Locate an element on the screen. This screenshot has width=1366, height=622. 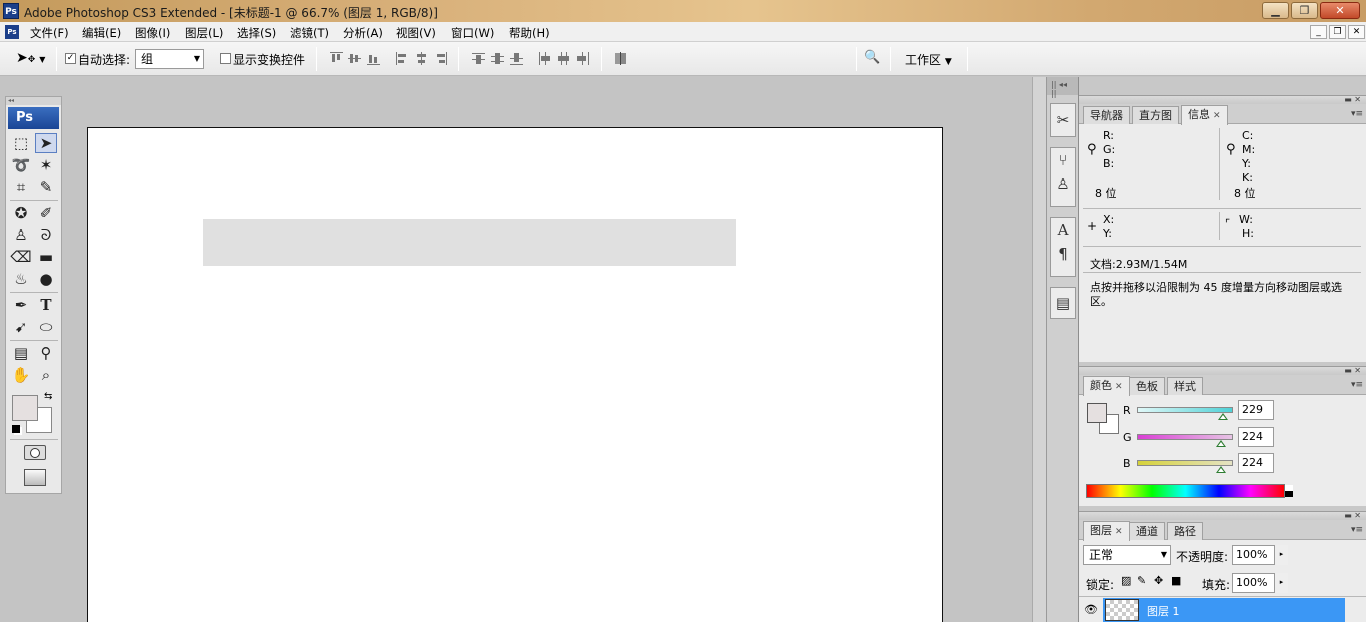
move-tool-icon: ➤ is located at coordinates (46, 143).